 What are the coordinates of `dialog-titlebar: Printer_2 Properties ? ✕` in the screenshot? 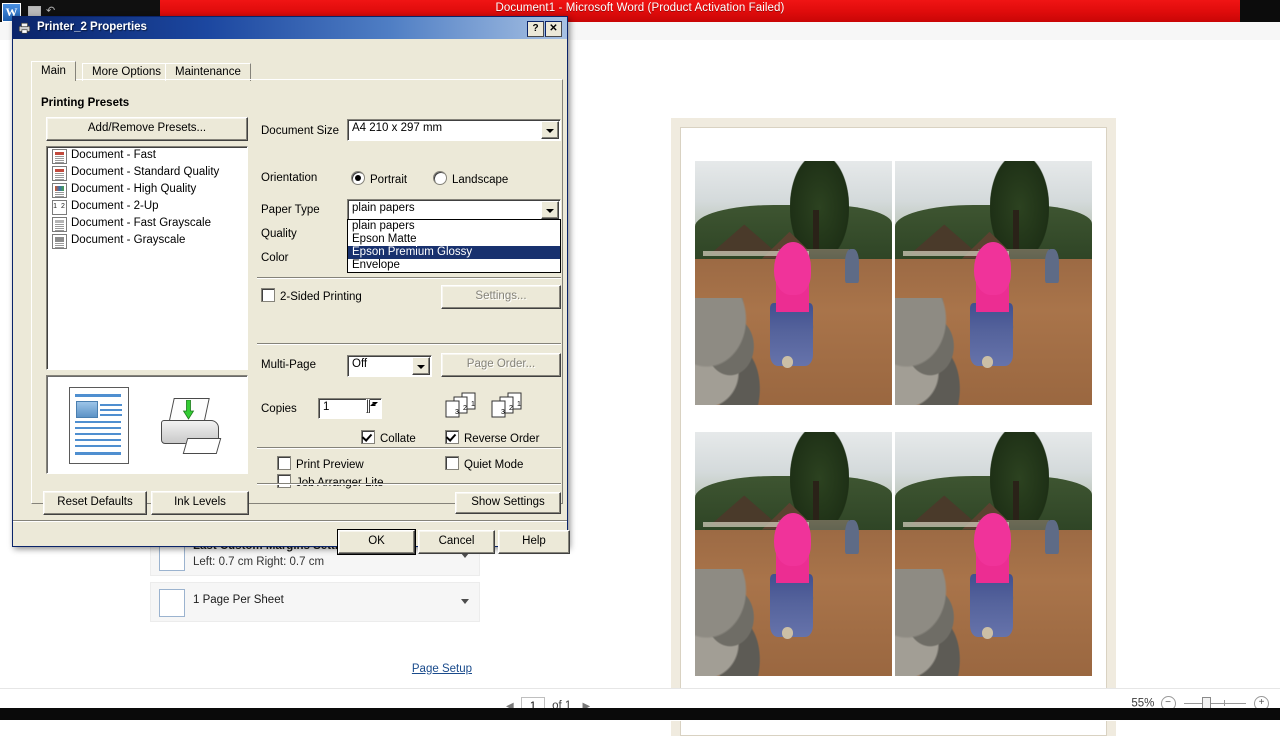 It's located at (290, 28).